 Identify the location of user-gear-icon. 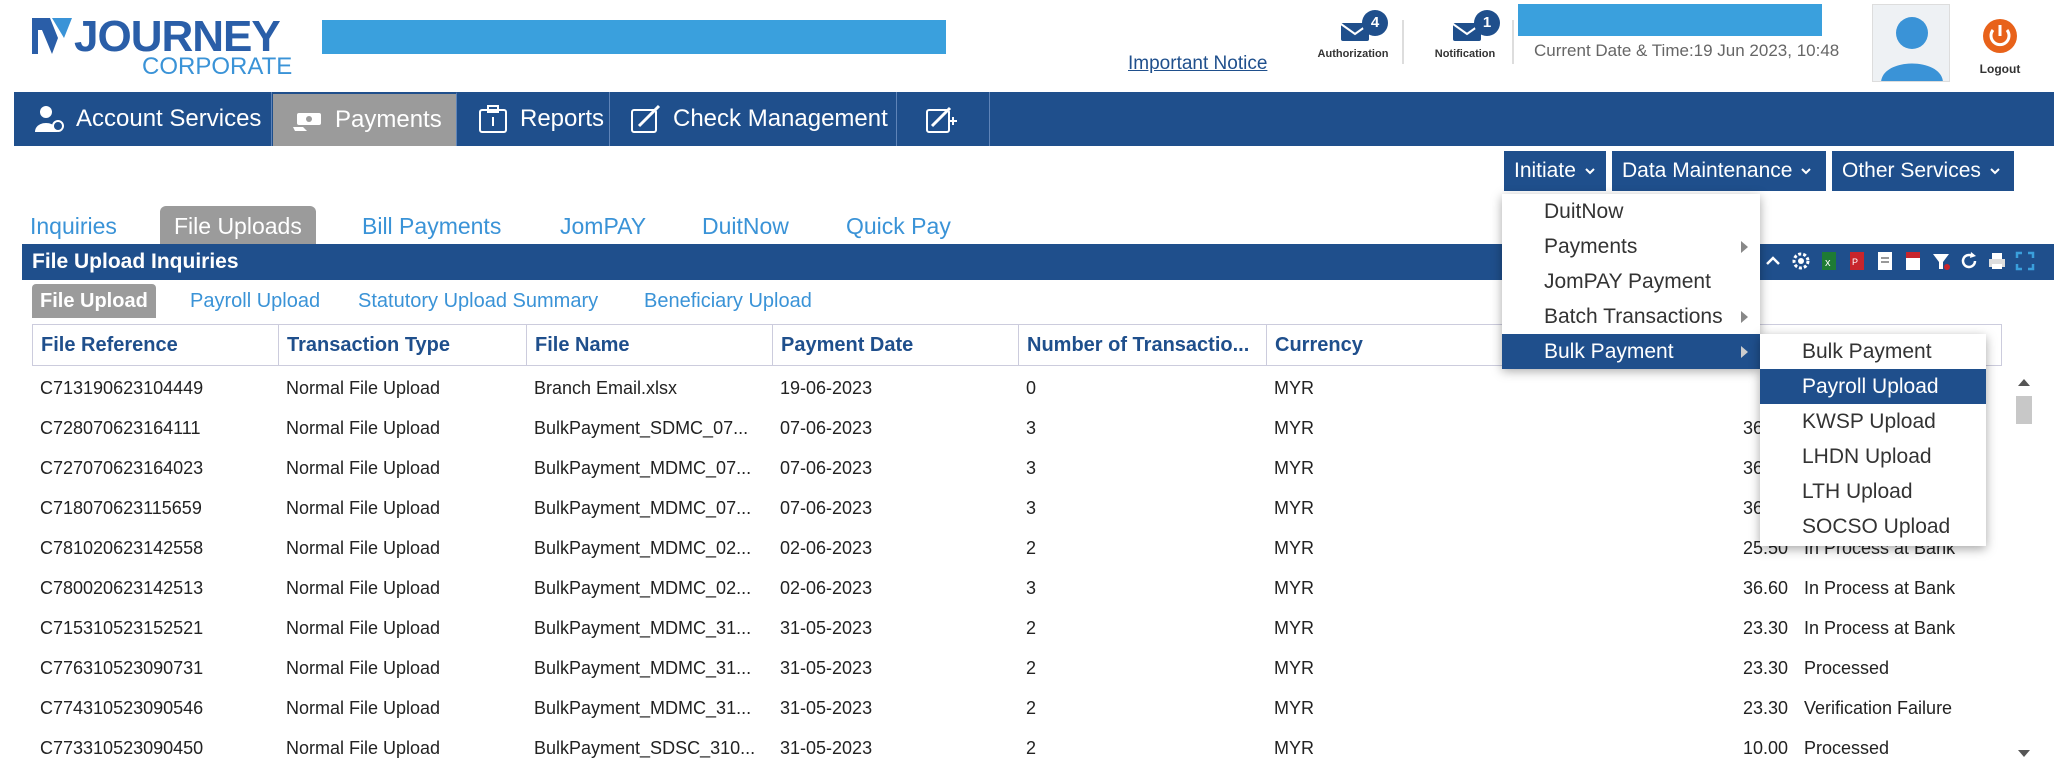
(49, 119).